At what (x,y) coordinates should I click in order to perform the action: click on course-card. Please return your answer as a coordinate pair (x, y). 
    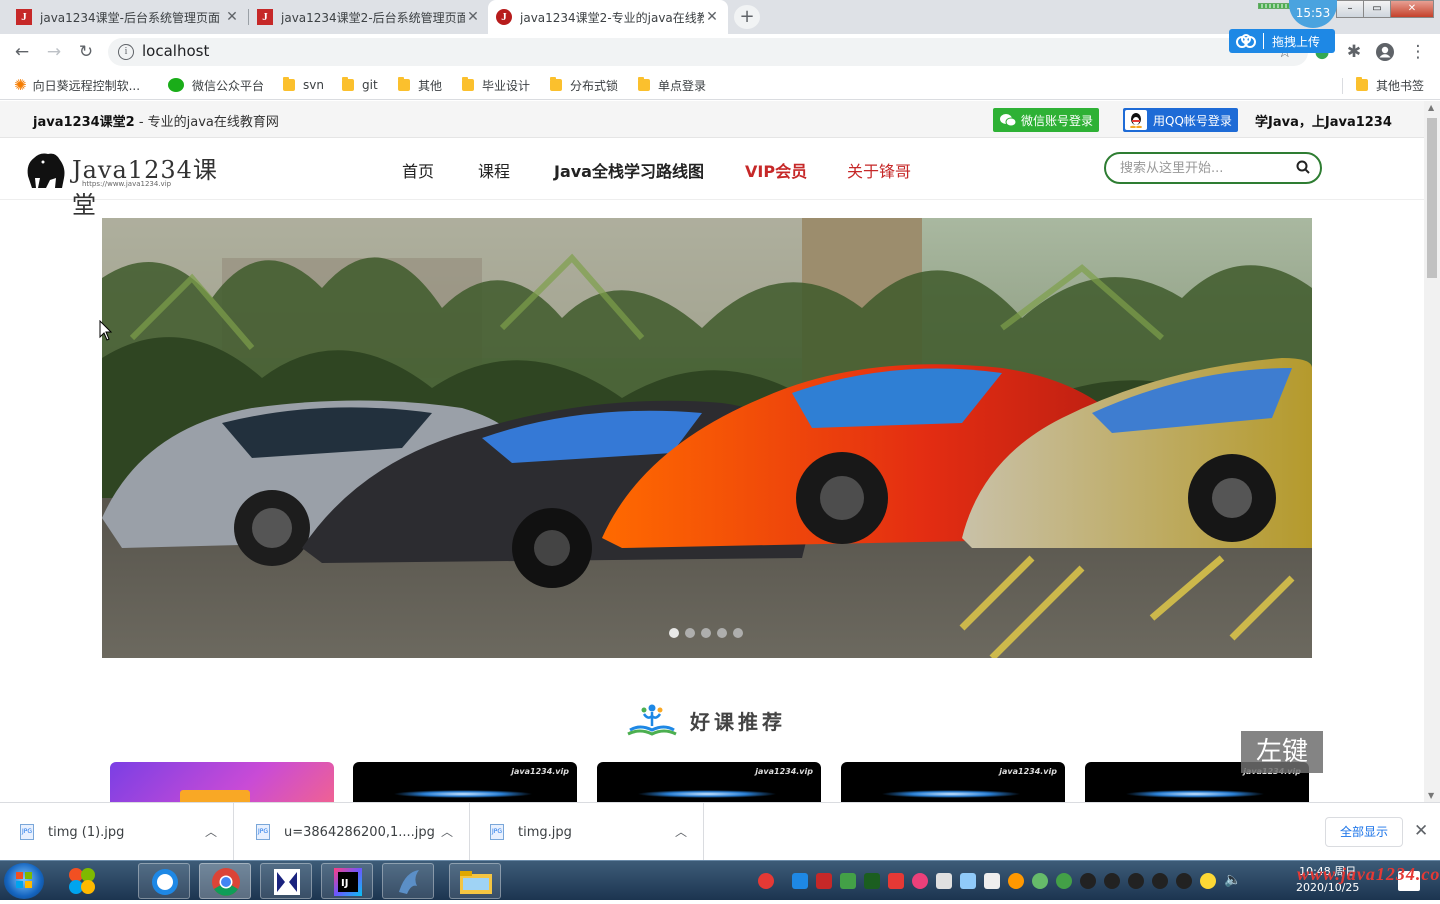
    Looking at the image, I should click on (222, 783).